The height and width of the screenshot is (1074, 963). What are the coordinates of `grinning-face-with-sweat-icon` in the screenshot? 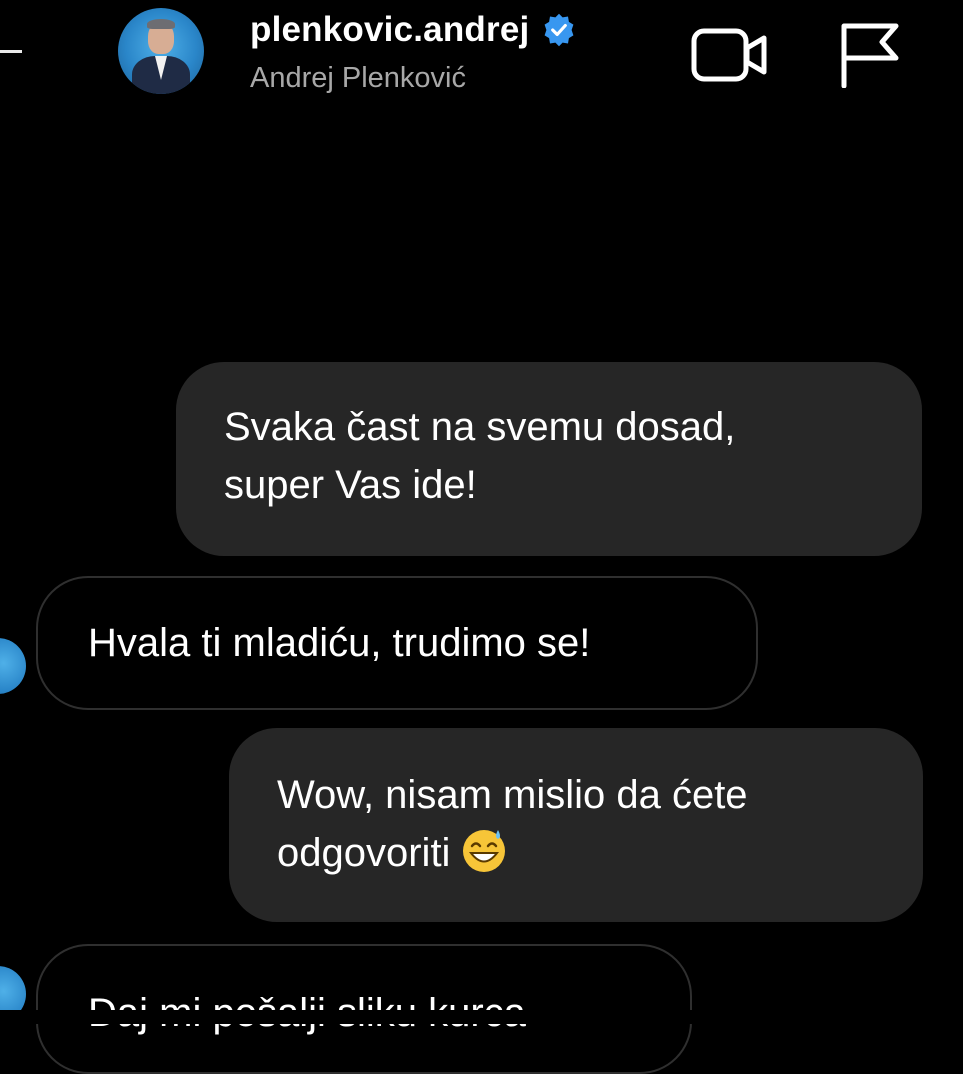 It's located at (484, 851).